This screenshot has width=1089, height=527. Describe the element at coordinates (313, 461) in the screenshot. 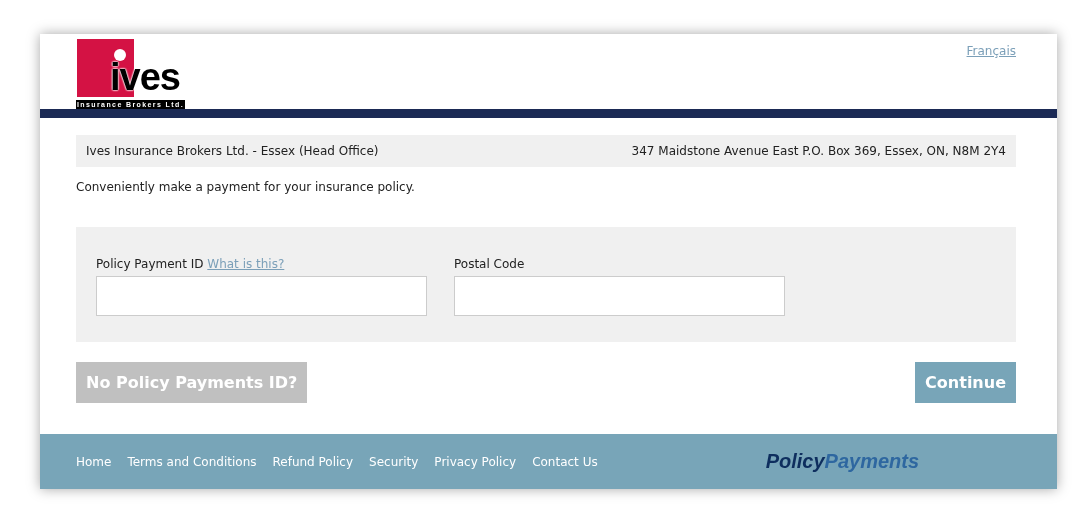

I see `footer-link: Refund Policy` at that location.